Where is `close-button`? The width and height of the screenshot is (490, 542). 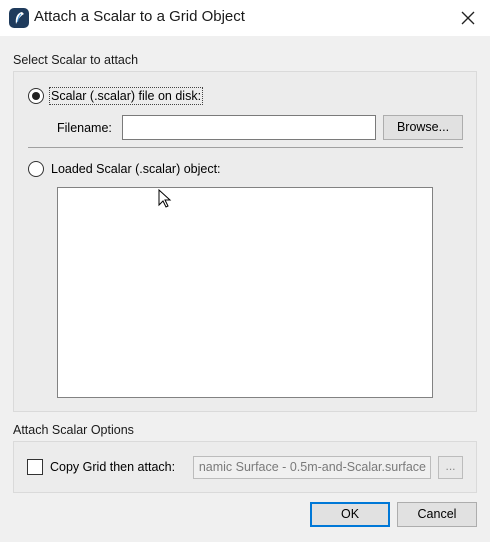 close-button is located at coordinates (468, 18).